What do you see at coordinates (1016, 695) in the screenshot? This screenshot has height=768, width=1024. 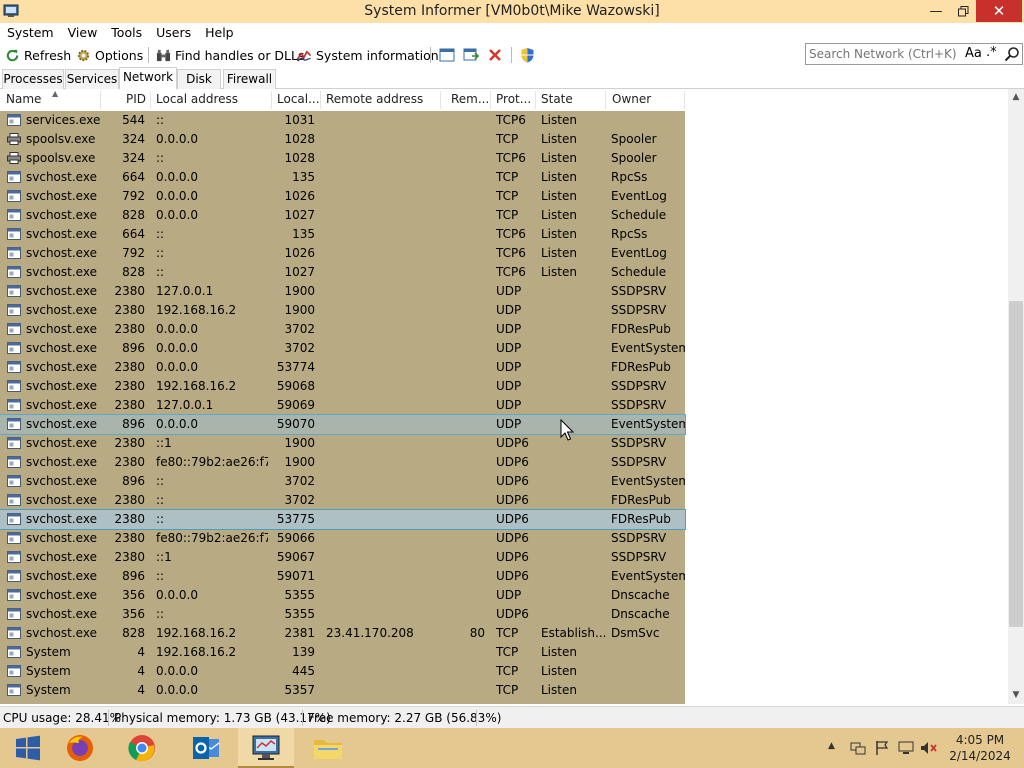 I see `scroll-down-arrow: ▼` at bounding box center [1016, 695].